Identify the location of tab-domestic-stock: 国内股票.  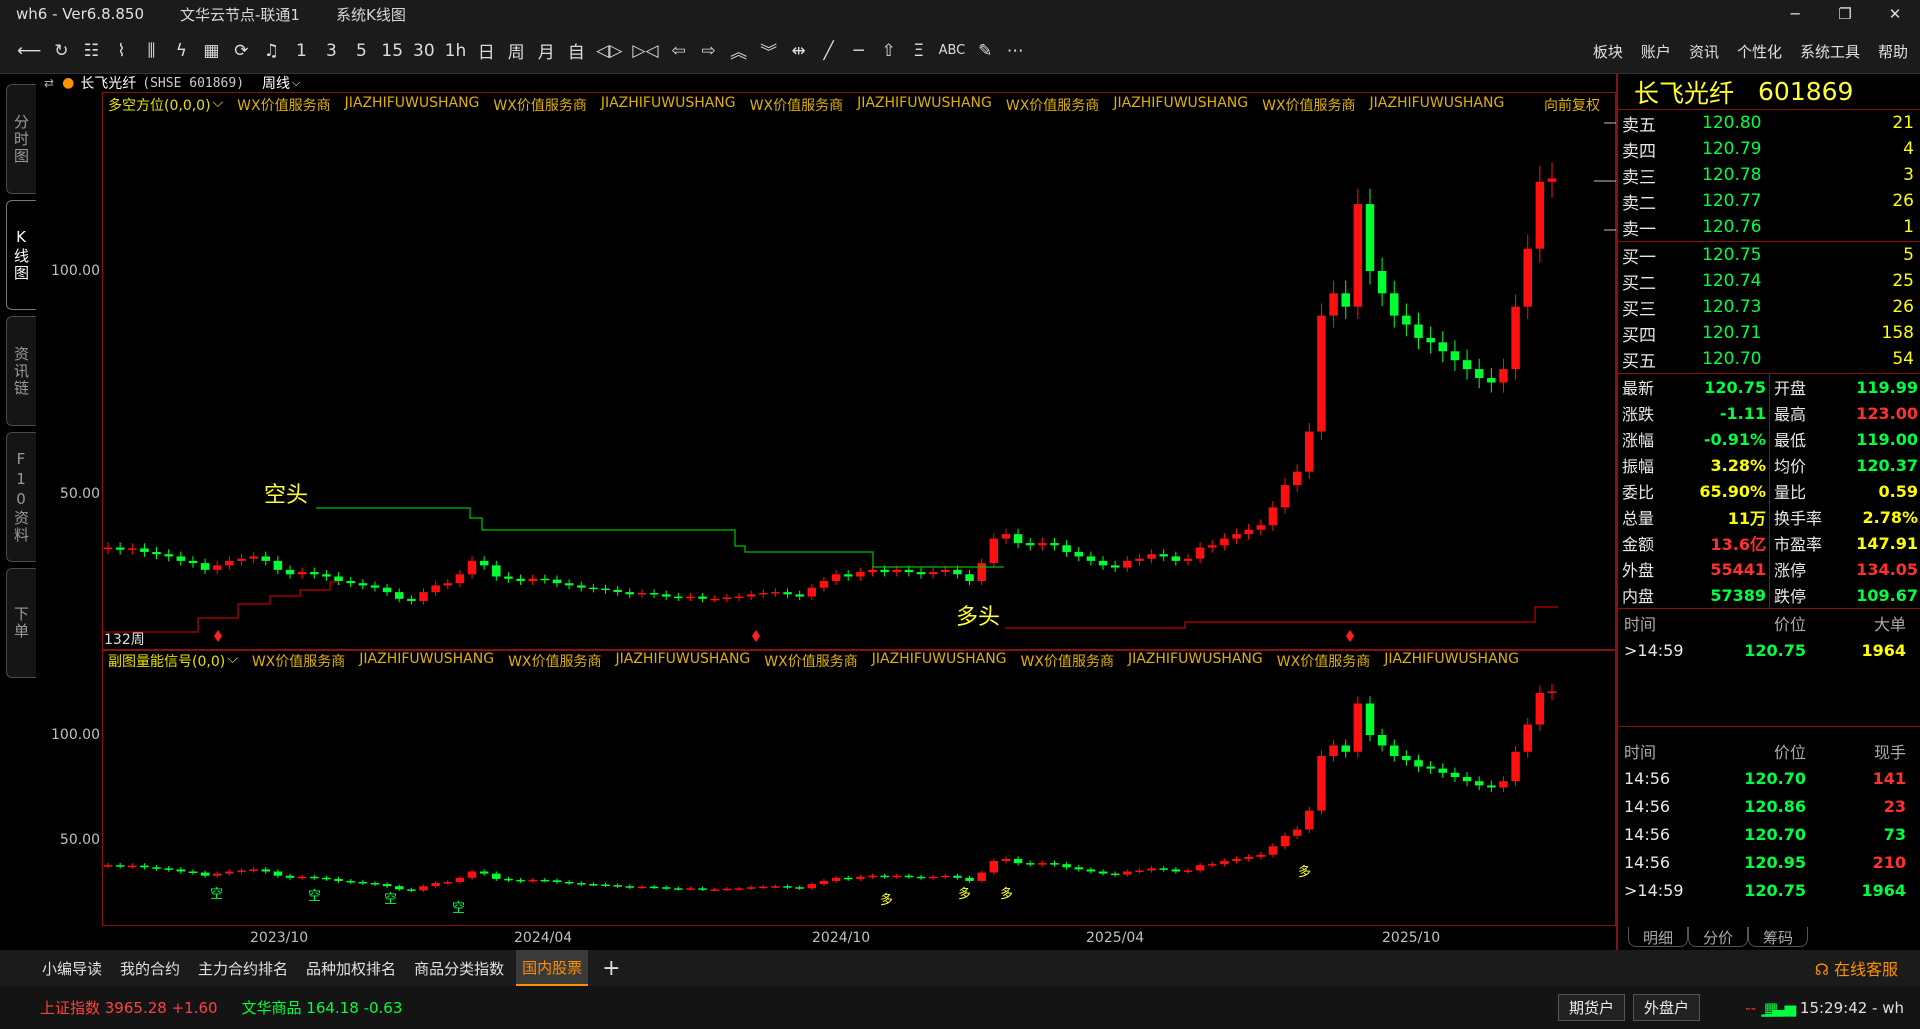
(552, 968).